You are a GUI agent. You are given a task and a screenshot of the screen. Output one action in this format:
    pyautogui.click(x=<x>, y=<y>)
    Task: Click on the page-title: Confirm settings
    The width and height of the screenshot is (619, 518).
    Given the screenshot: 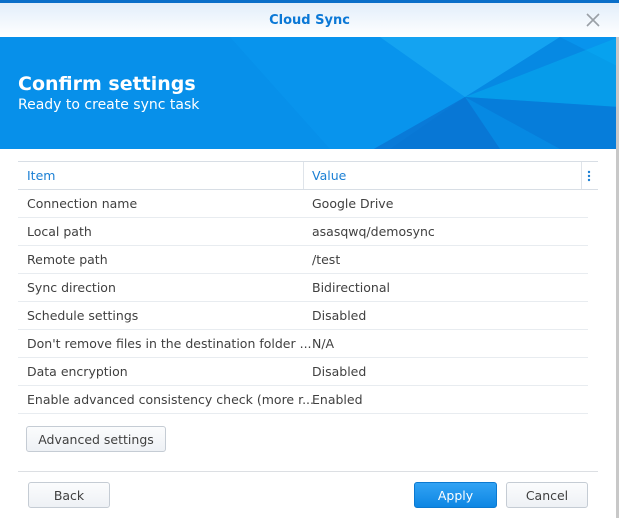 What is the action you would take?
    pyautogui.click(x=107, y=84)
    